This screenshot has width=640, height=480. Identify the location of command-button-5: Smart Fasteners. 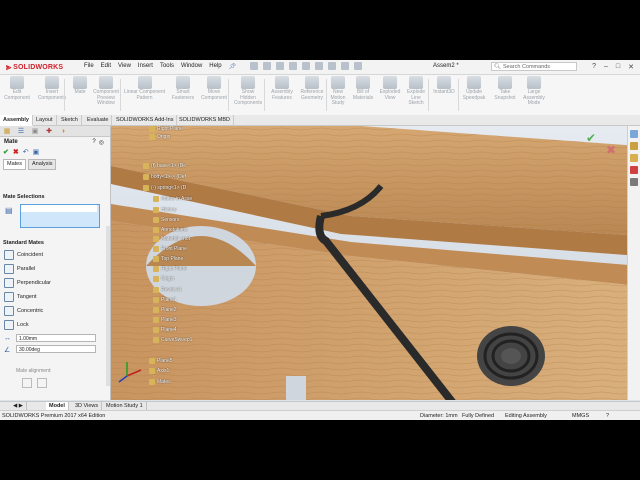
(183, 88).